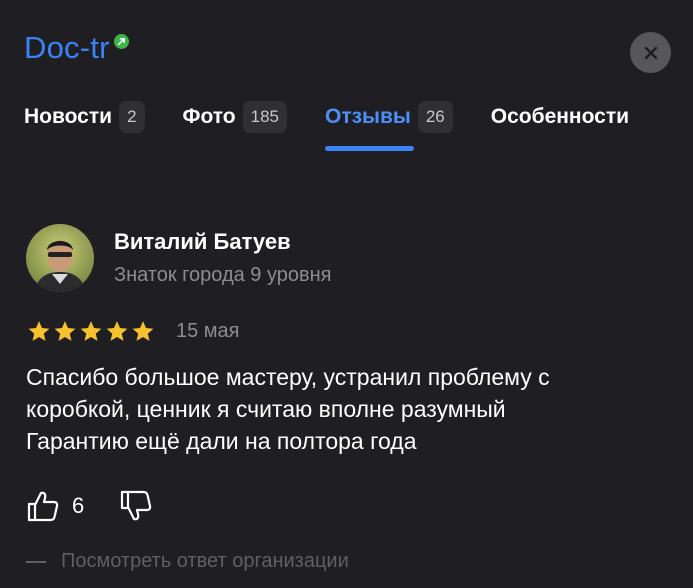  I want to click on tab-label: Особенности, so click(560, 116).